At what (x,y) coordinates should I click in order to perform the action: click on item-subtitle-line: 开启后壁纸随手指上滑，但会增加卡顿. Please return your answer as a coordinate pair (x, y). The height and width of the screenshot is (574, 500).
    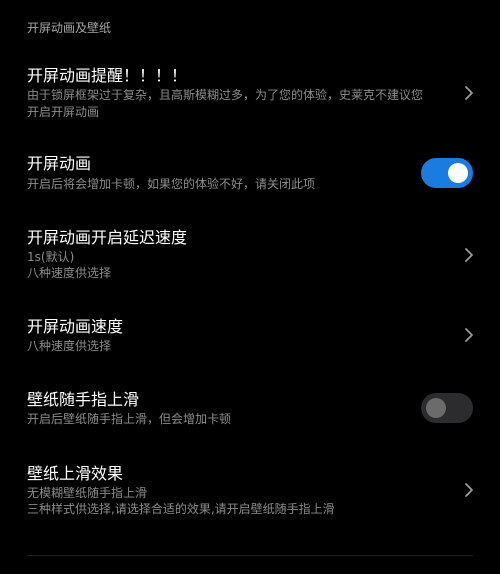
    Looking at the image, I should click on (129, 419).